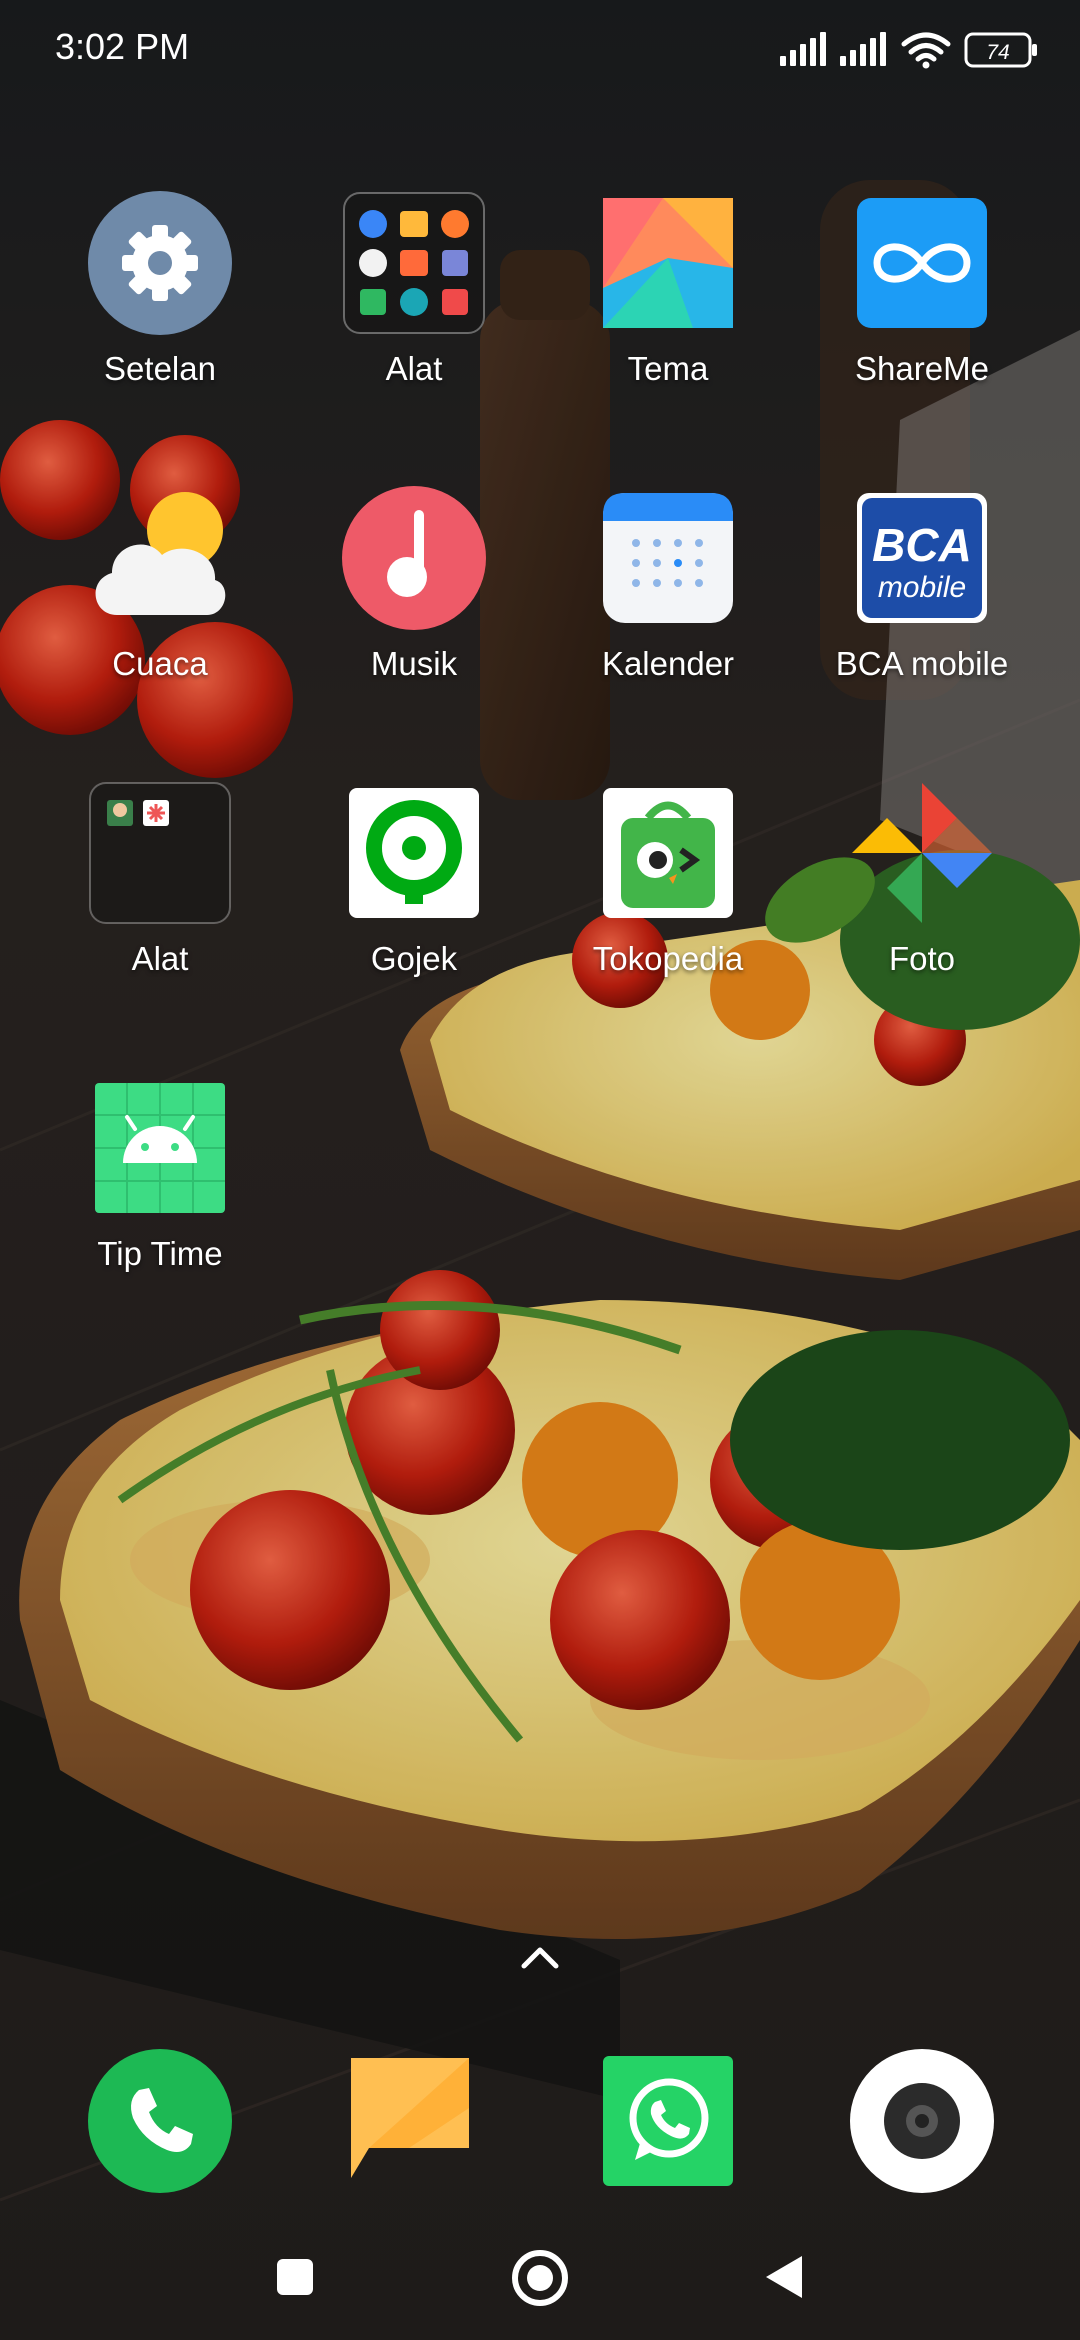 The height and width of the screenshot is (2340, 1080). What do you see at coordinates (922, 958) in the screenshot?
I see `app-label: Foto` at bounding box center [922, 958].